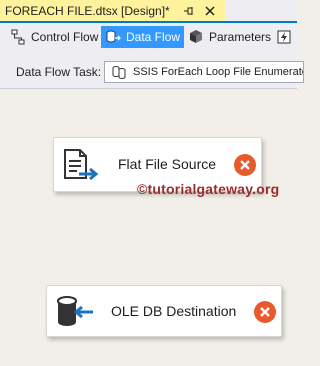  I want to click on ole-db-destination-component: OLE DB Destination, so click(164, 311).